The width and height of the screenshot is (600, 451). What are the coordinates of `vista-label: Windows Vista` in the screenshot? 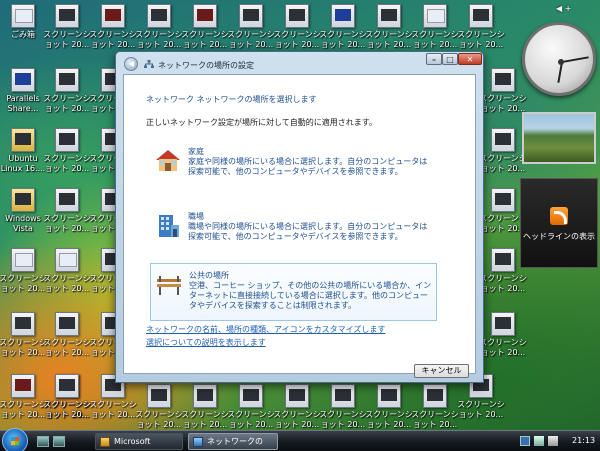 It's located at (23, 223).